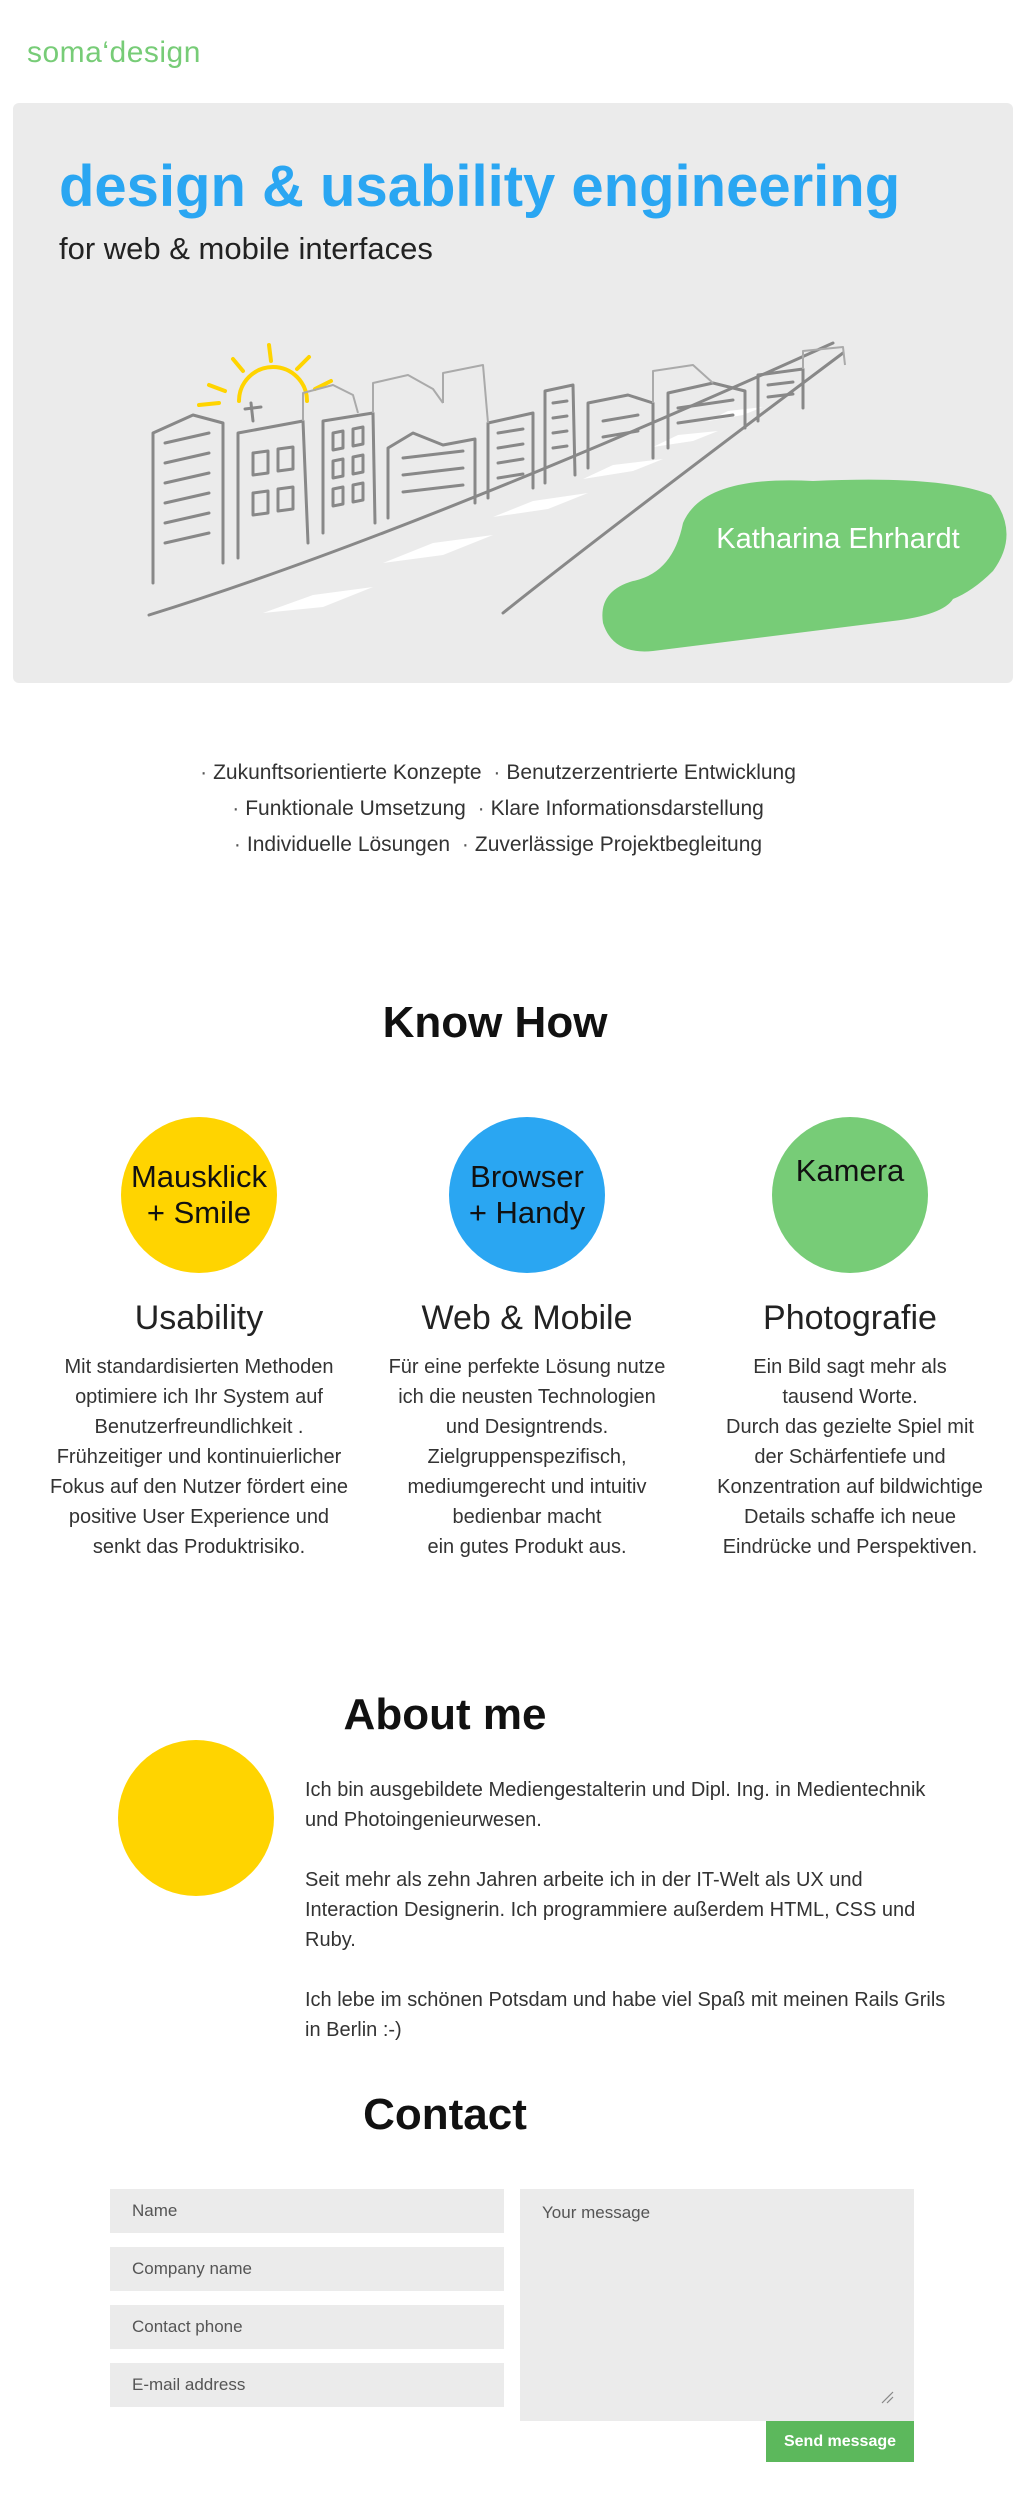 The height and width of the screenshot is (2500, 1024). Describe the element at coordinates (838, 539) in the screenshot. I see `name-badge: Katharina Ehrhardt` at that location.